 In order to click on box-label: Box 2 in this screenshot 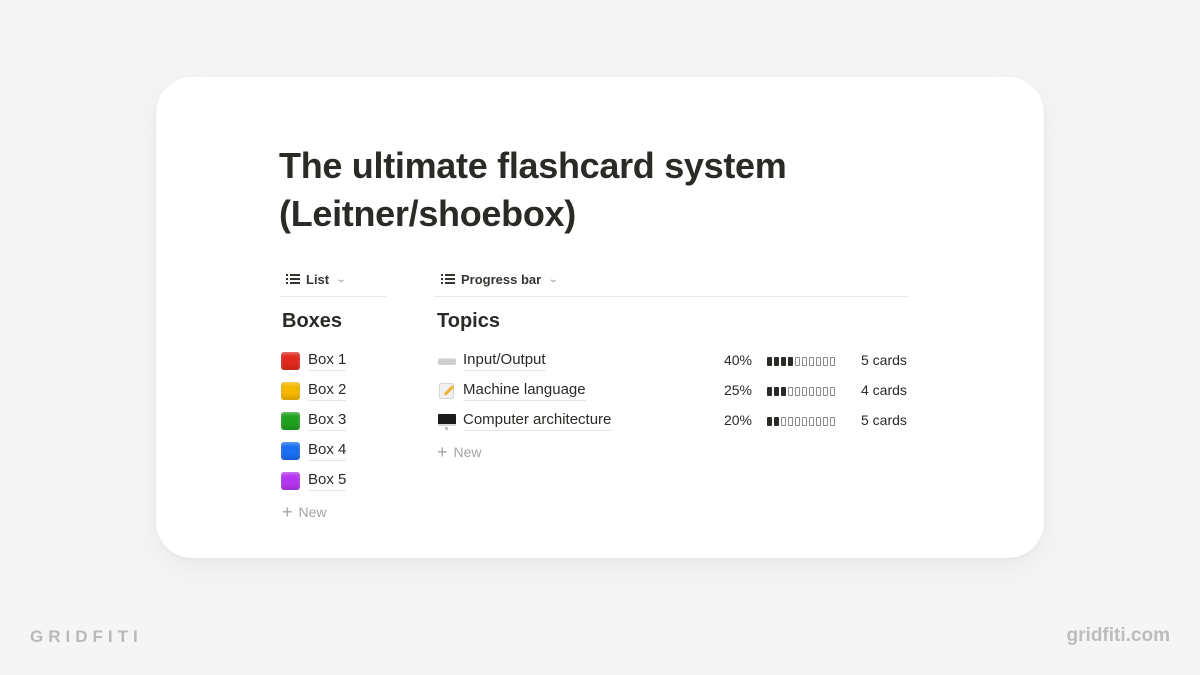, I will do `click(327, 391)`.